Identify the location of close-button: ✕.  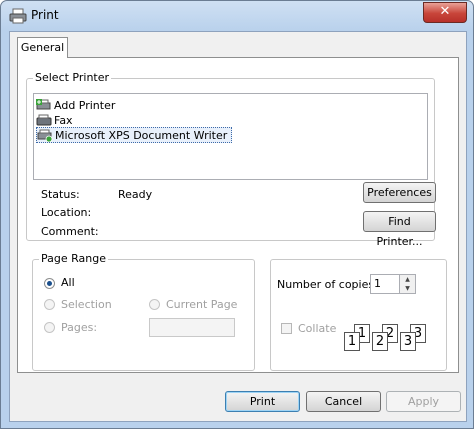
(445, 12).